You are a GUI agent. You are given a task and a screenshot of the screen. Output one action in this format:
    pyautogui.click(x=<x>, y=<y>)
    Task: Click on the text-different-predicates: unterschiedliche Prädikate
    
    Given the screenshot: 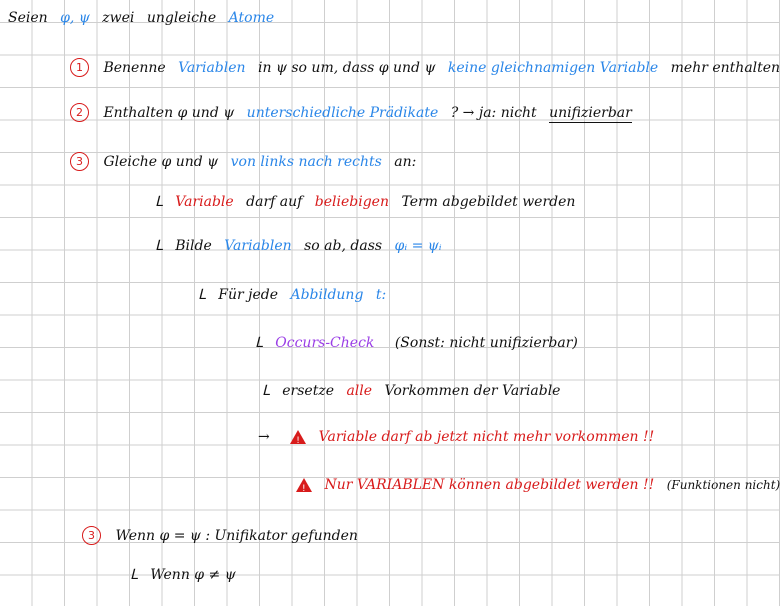 What is the action you would take?
    pyautogui.click(x=342, y=112)
    